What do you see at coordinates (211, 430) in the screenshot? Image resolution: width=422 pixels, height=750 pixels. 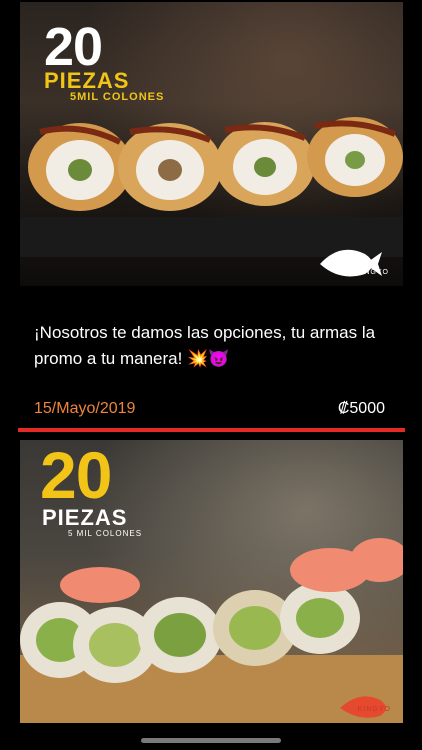 I see `section-divider` at bounding box center [211, 430].